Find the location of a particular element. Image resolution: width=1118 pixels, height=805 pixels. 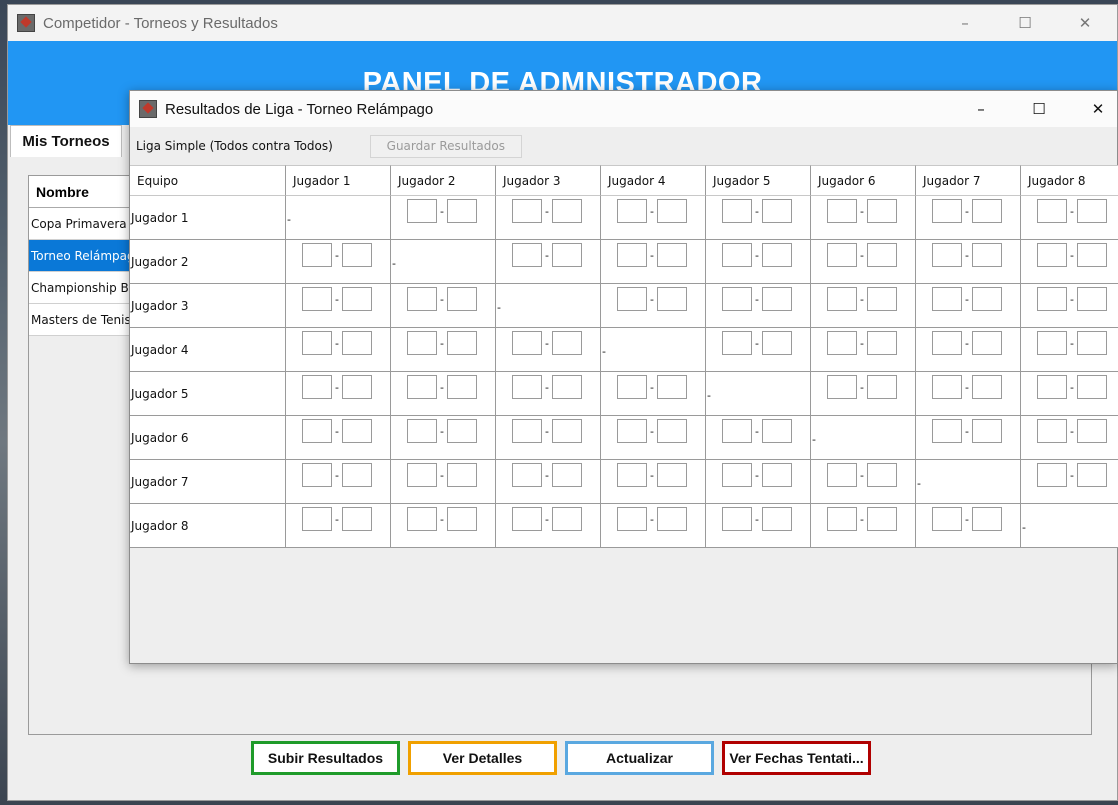

dialog-maximize-icon: ☐ is located at coordinates (1039, 109).